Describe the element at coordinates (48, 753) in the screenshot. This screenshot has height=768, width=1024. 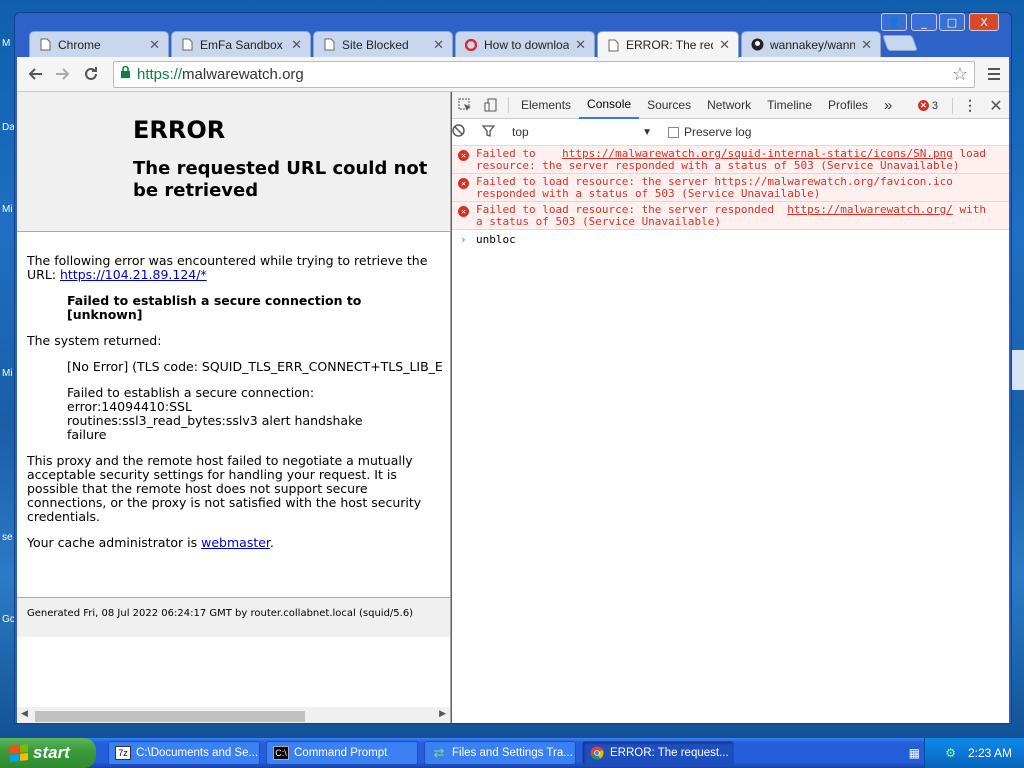
I see `start-button: start` at that location.